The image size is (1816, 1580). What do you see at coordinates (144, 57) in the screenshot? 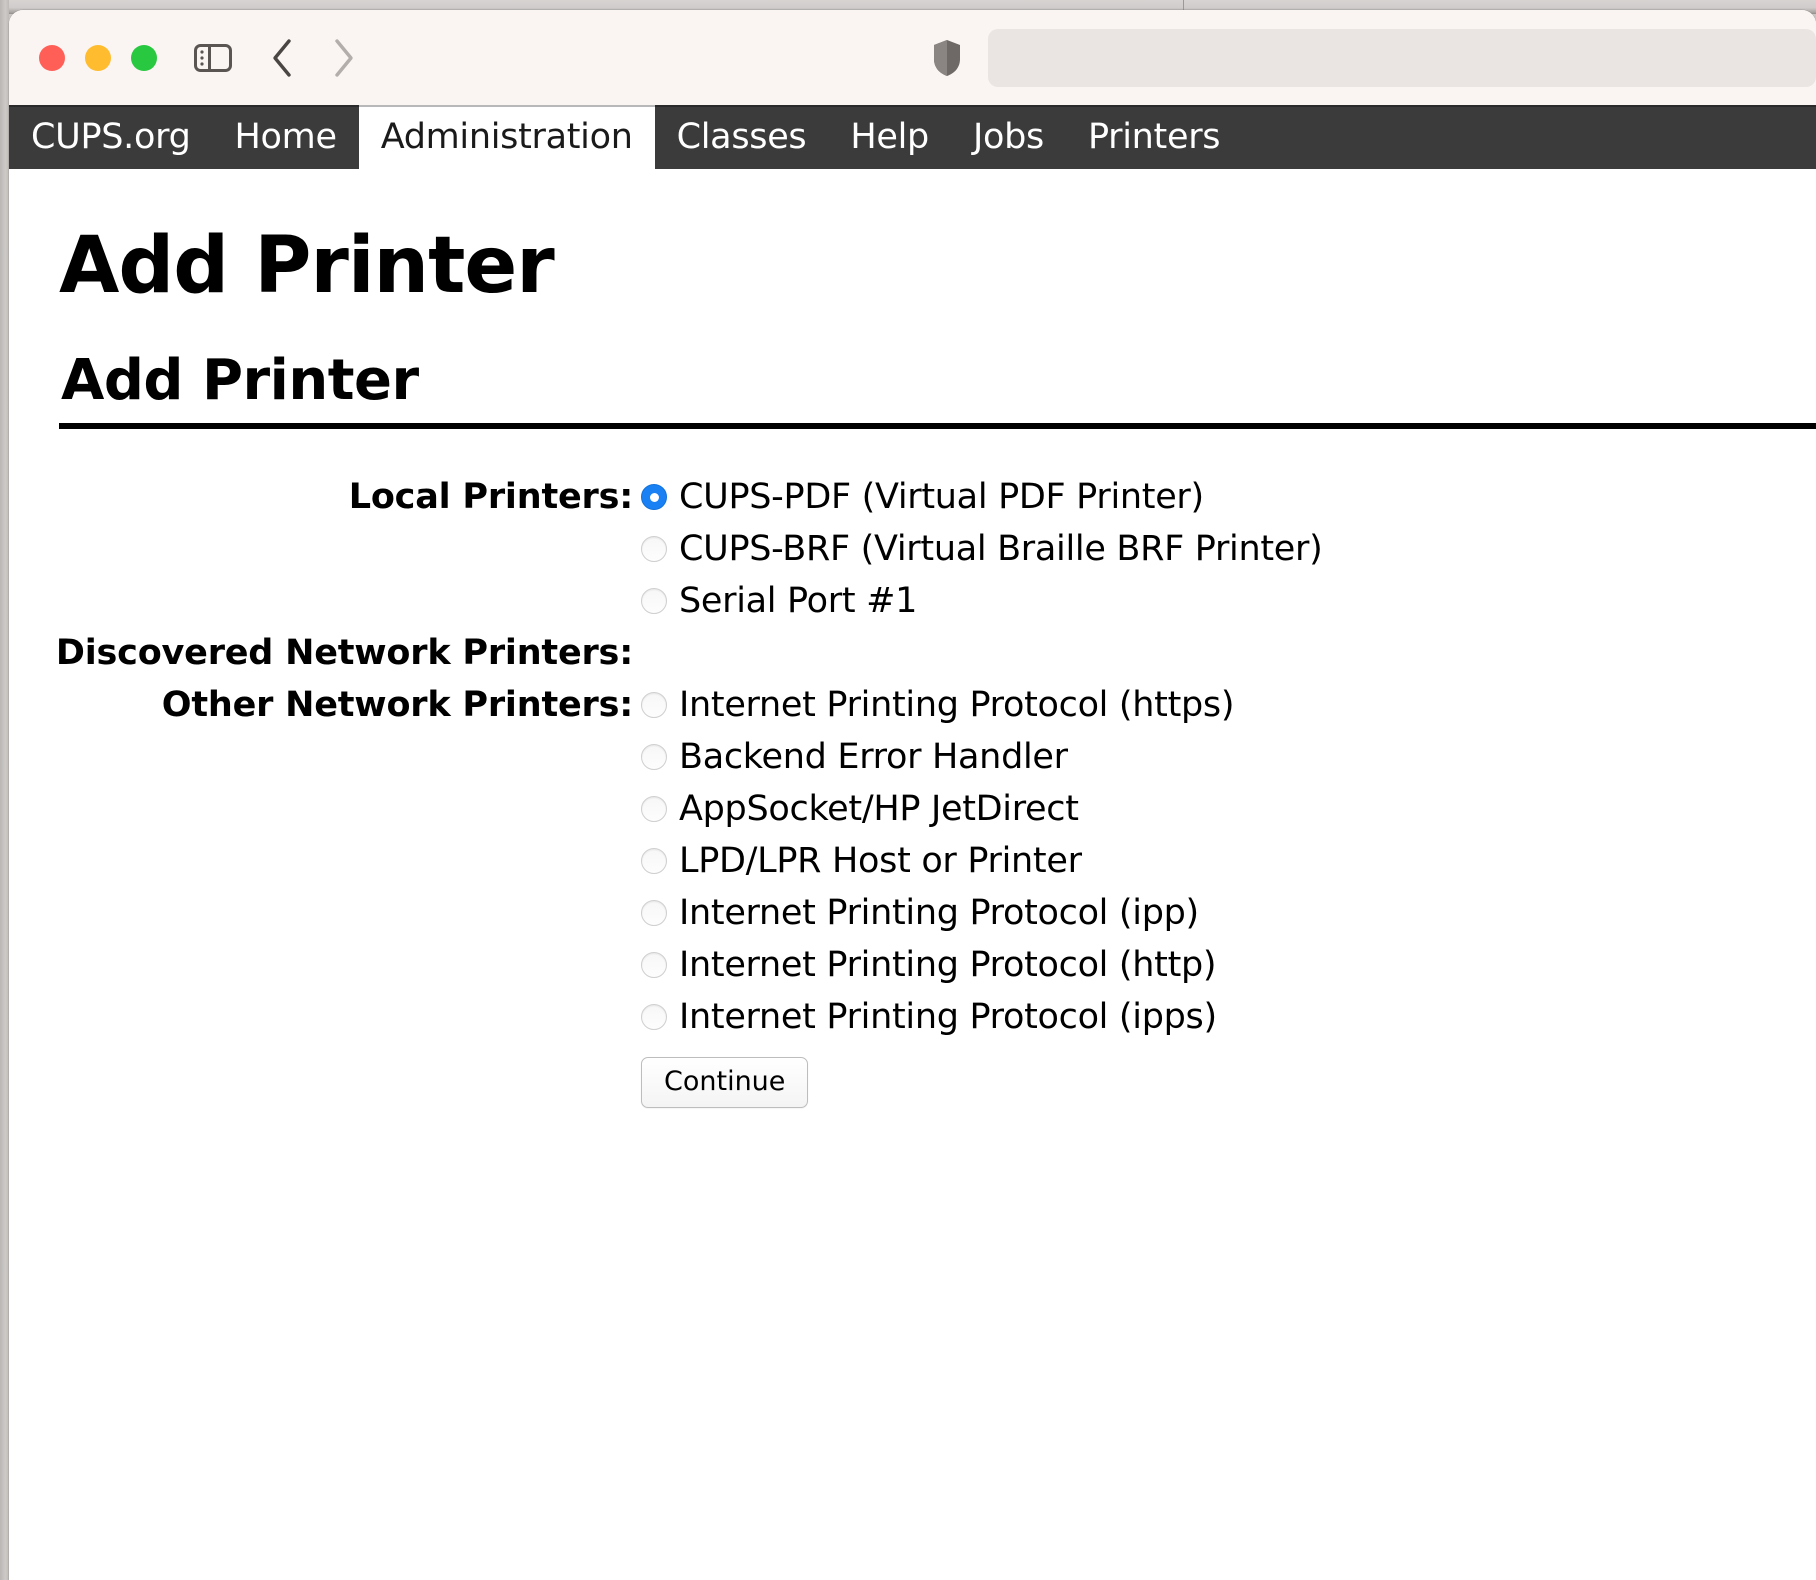
I see `zoom-window-button` at bounding box center [144, 57].